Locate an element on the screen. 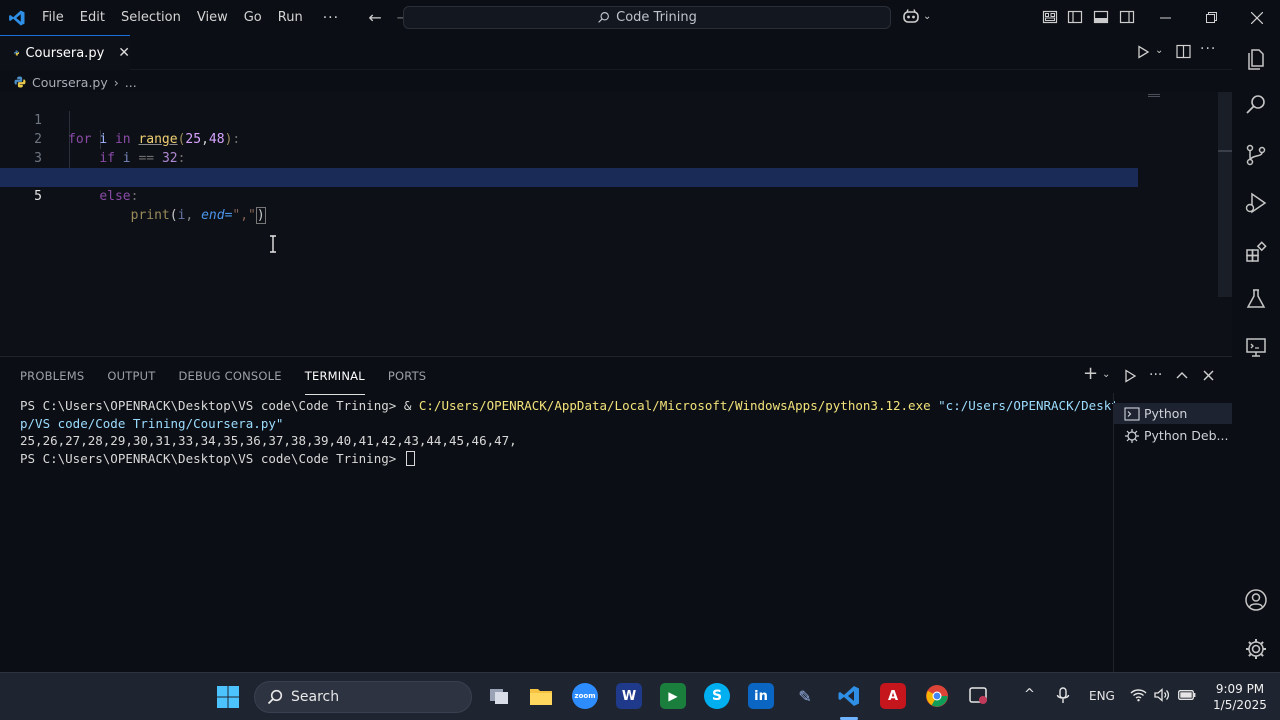  manage-gear-icon is located at coordinates (1256, 649).